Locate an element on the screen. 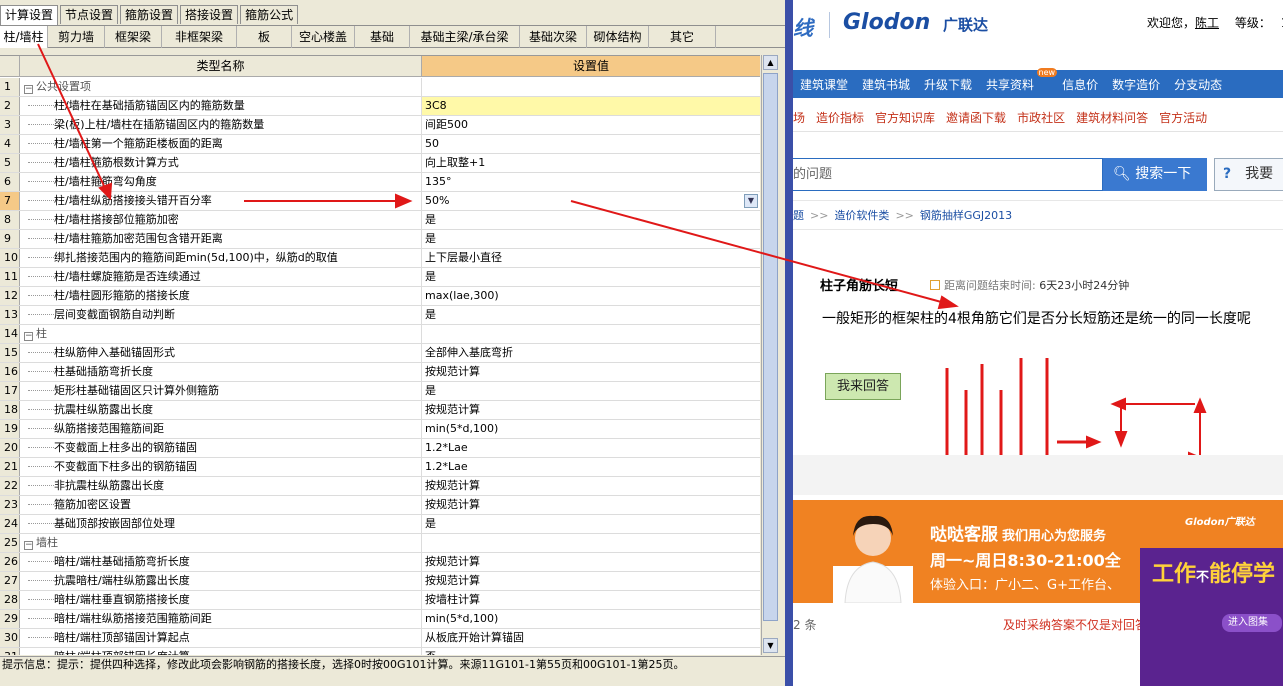  nav-item-2: 升级下载 is located at coordinates (948, 84).